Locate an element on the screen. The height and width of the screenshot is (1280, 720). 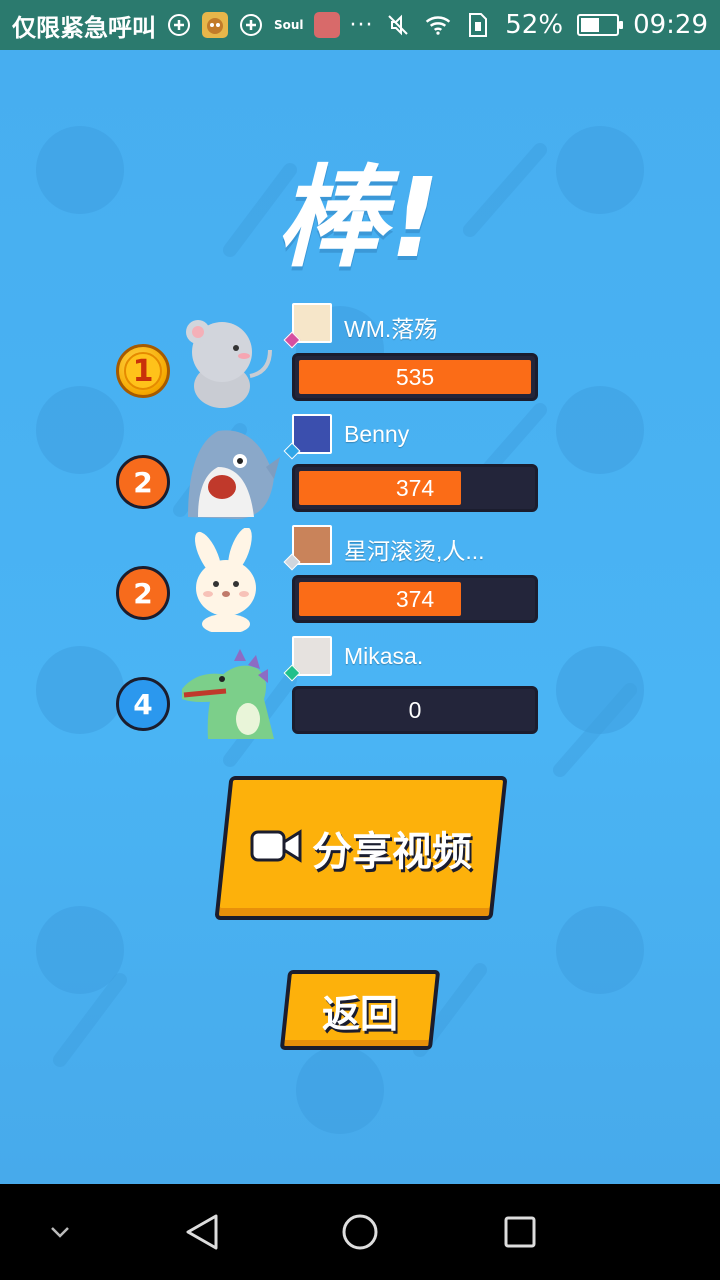
dinosaur-character-icon is located at coordinates (230, 691).